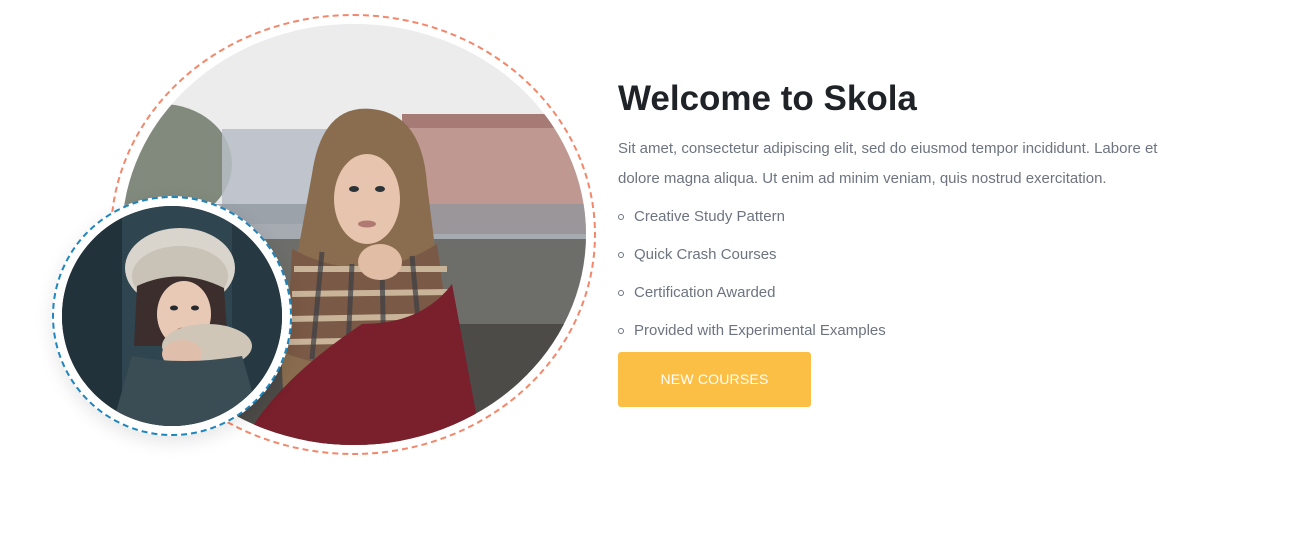  What do you see at coordinates (918, 293) in the screenshot?
I see `feature-list-item: Certification Awarded` at bounding box center [918, 293].